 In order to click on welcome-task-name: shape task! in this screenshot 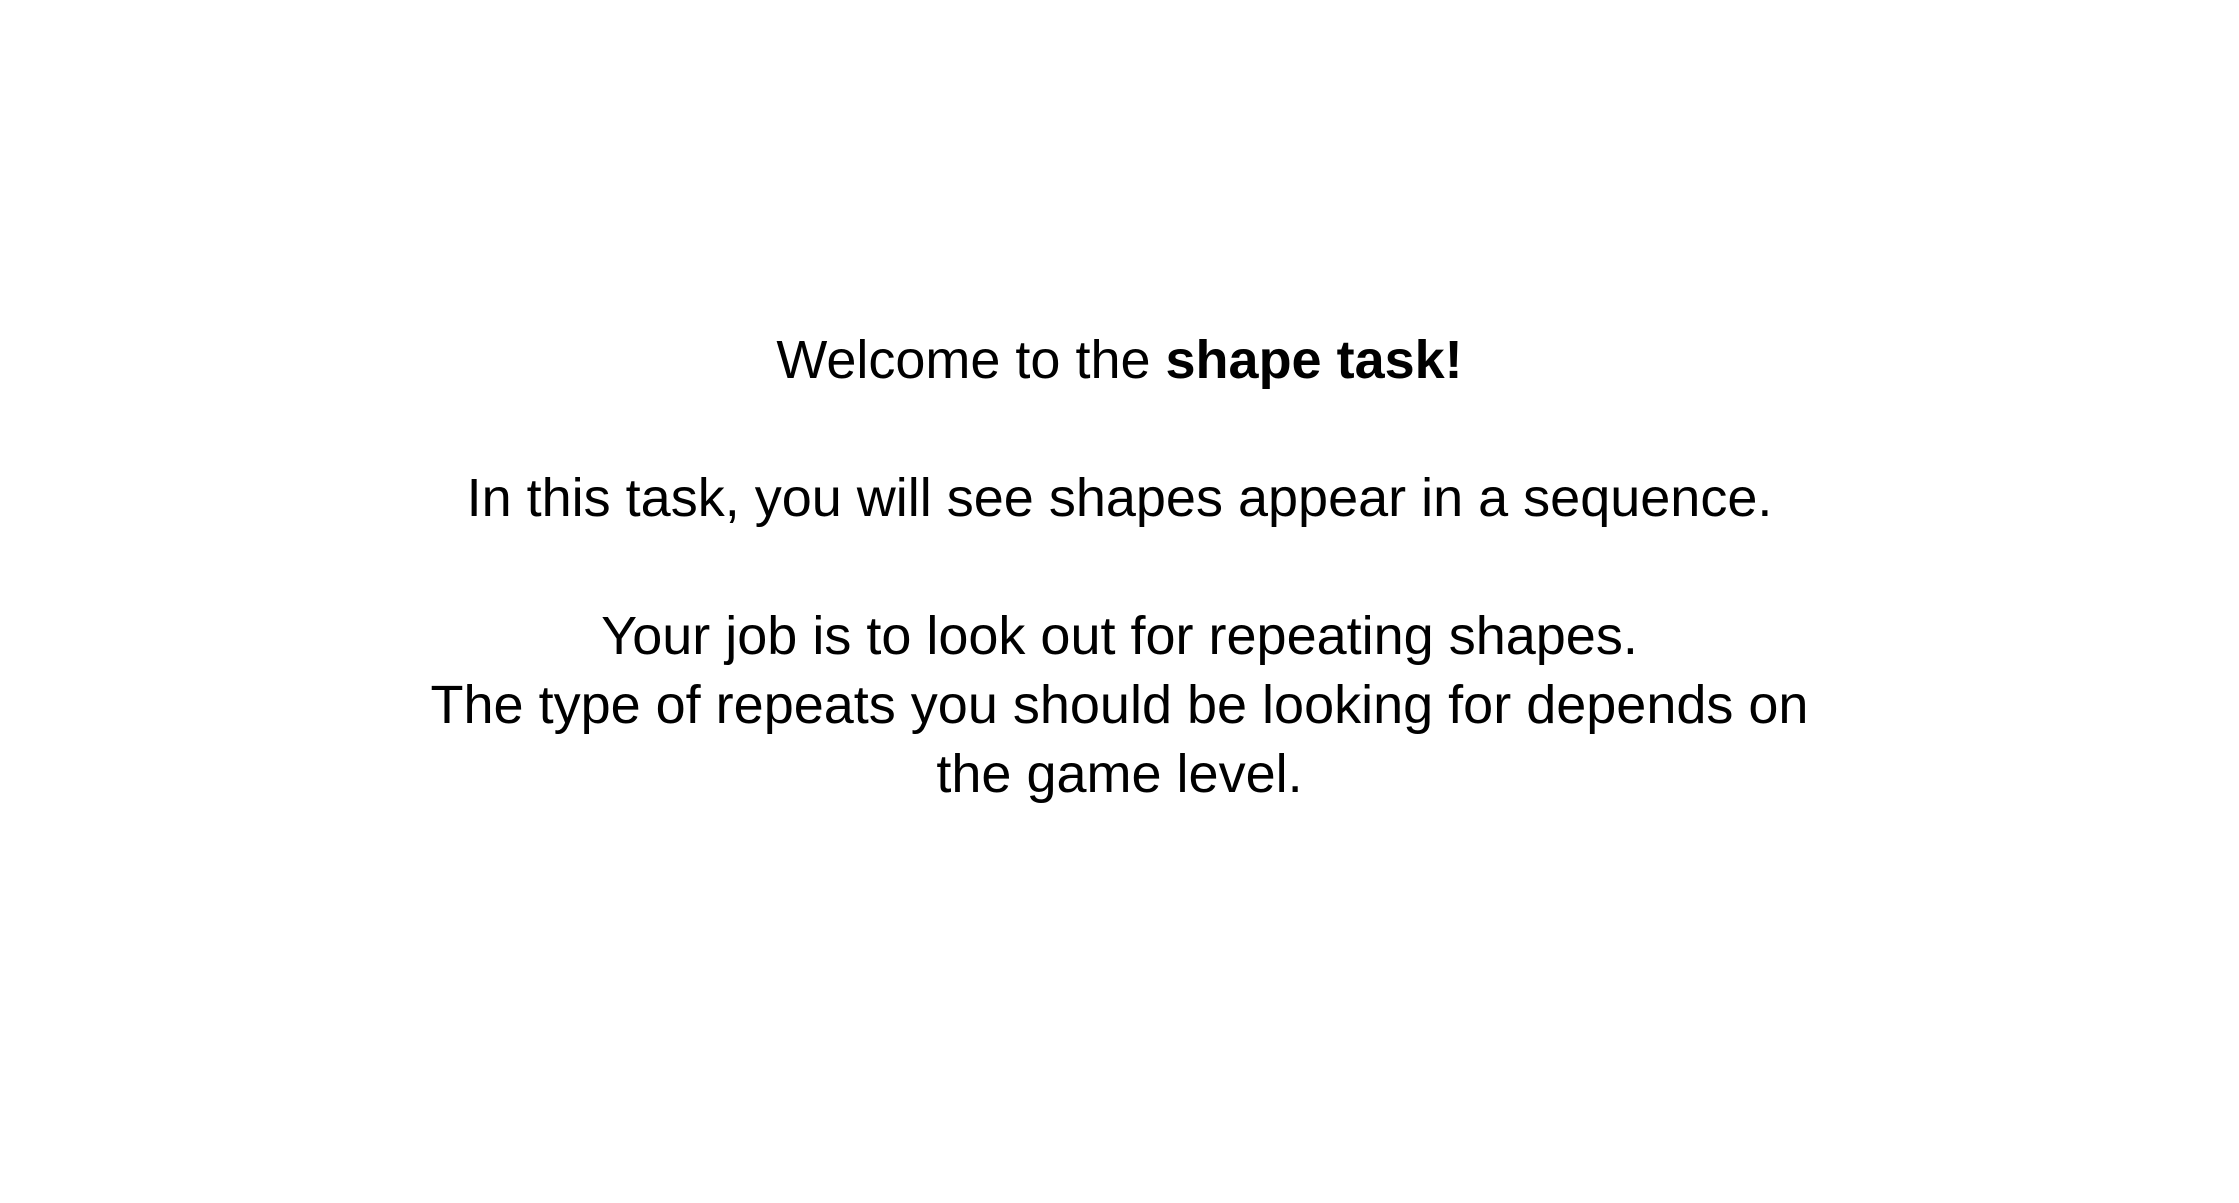, I will do `click(1314, 360)`.